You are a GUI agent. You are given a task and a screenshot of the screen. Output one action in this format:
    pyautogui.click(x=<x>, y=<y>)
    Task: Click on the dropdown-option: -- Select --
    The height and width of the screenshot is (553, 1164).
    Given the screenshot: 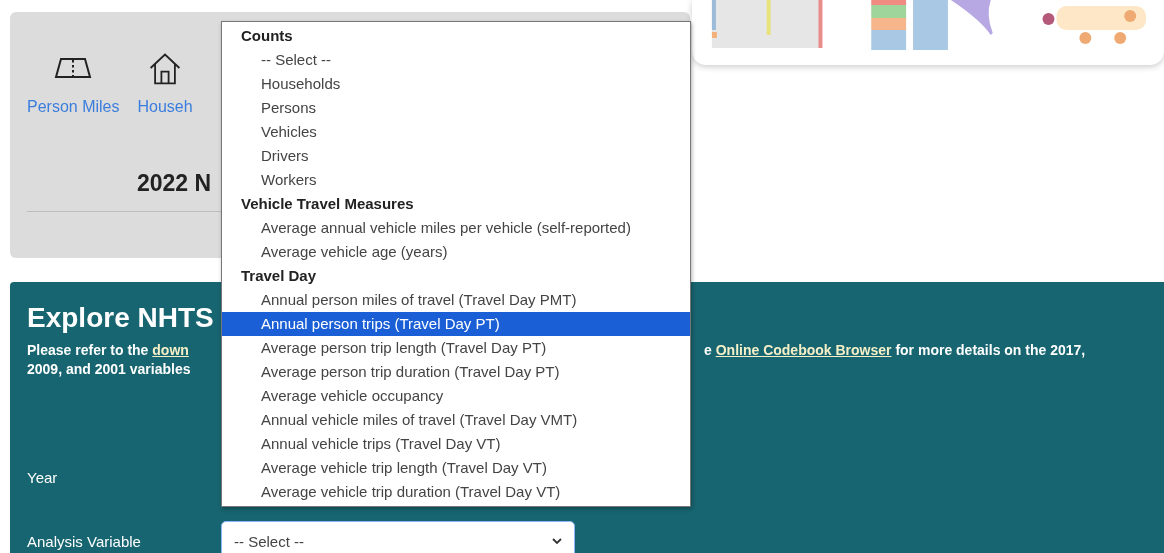 What is the action you would take?
    pyautogui.click(x=456, y=60)
    